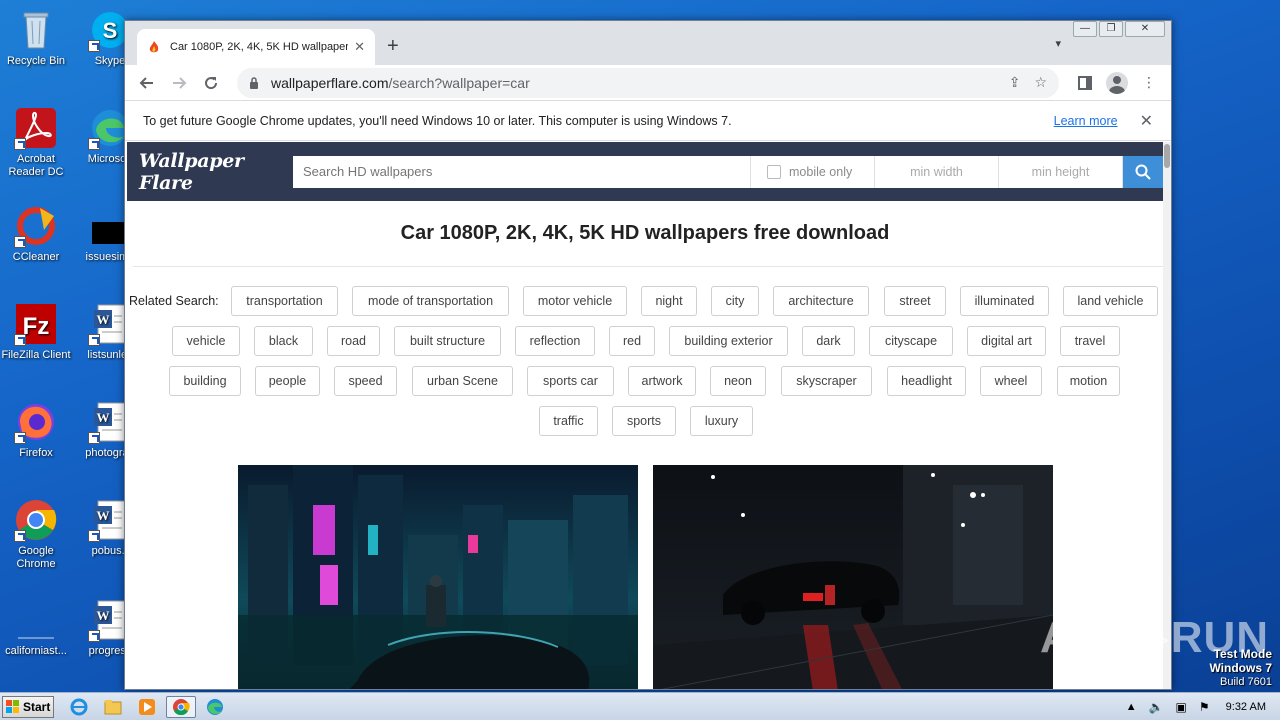 This screenshot has height=720, width=1280. I want to click on desktop-icon-label: Recycle Bin, so click(36, 61).